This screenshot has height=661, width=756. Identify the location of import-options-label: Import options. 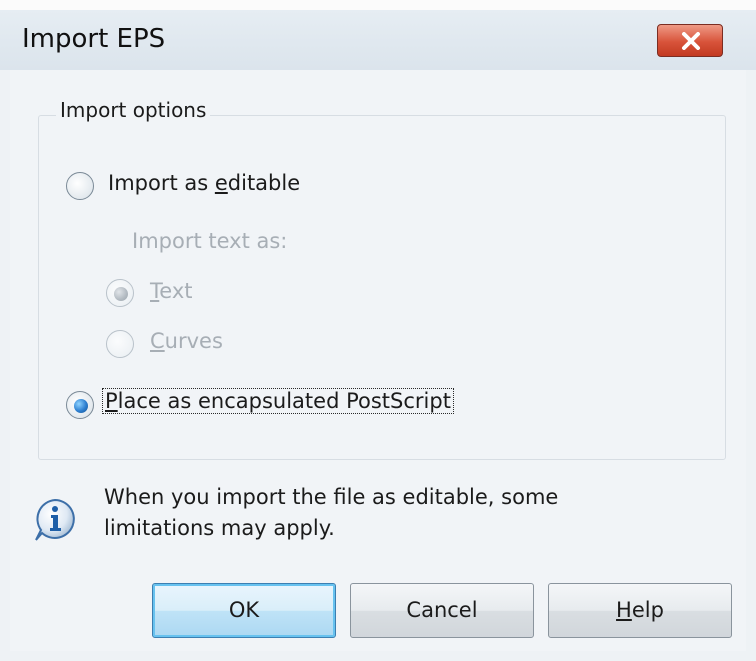
(133, 110).